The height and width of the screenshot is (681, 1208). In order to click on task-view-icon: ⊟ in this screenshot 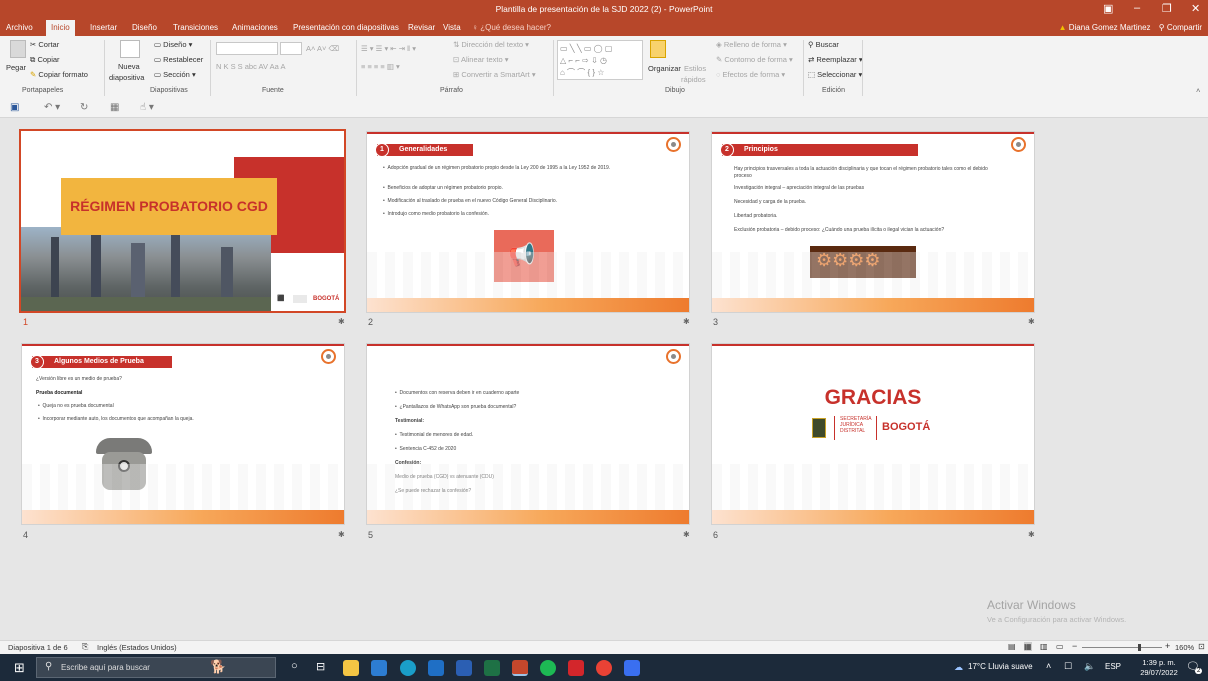, I will do `click(320, 666)`.